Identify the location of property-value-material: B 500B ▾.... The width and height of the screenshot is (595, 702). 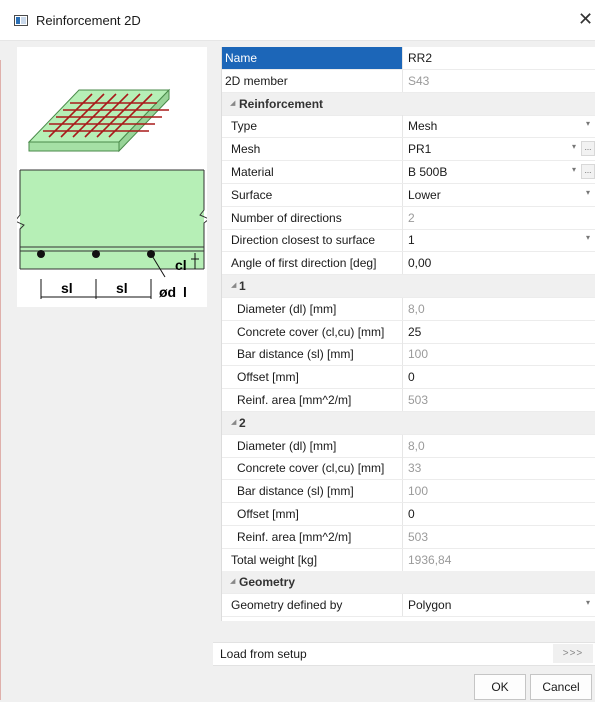
(498, 172).